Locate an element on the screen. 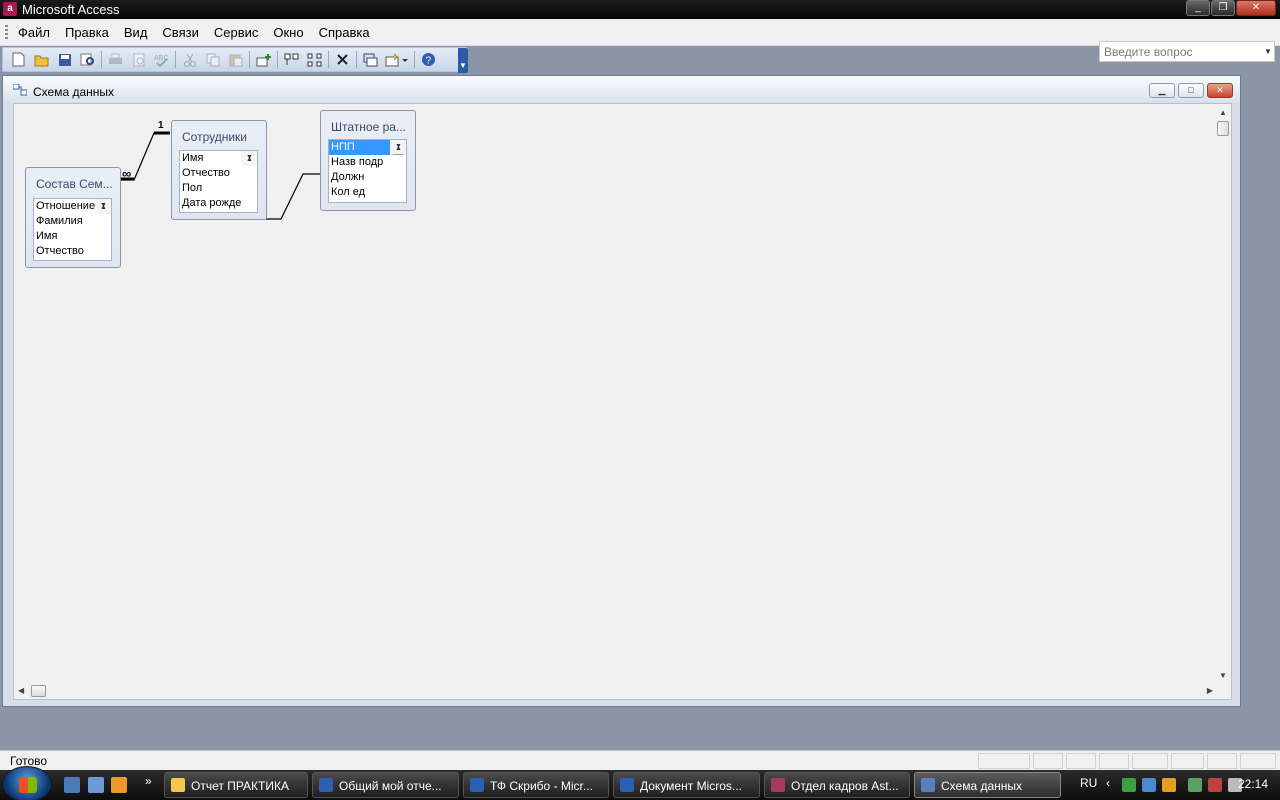 The height and width of the screenshot is (800, 1280). clock: 22:14 is located at coordinates (1253, 784).